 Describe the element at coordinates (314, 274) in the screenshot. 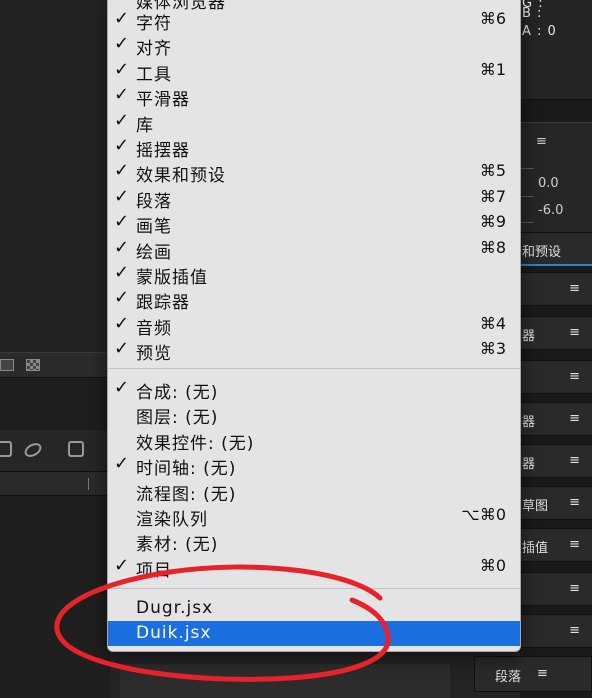

I see `panels-item: ✓ 蒙版插值` at that location.